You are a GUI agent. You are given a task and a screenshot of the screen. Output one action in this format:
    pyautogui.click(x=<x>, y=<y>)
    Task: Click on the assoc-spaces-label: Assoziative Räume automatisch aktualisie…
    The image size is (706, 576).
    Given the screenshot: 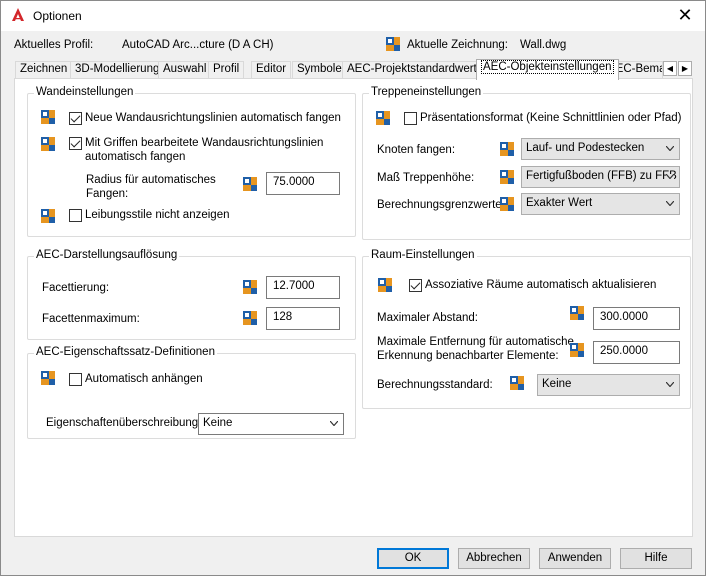 What is the action you would take?
    pyautogui.click(x=541, y=285)
    